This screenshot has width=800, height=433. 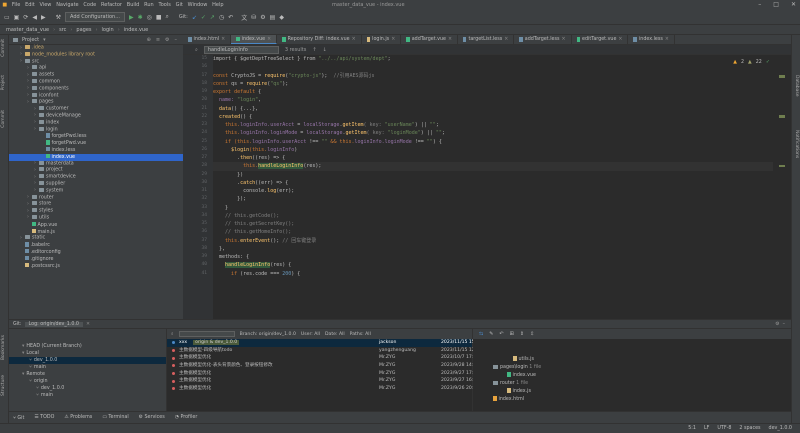 I want to click on menu-item-file: File, so click(x=16, y=5).